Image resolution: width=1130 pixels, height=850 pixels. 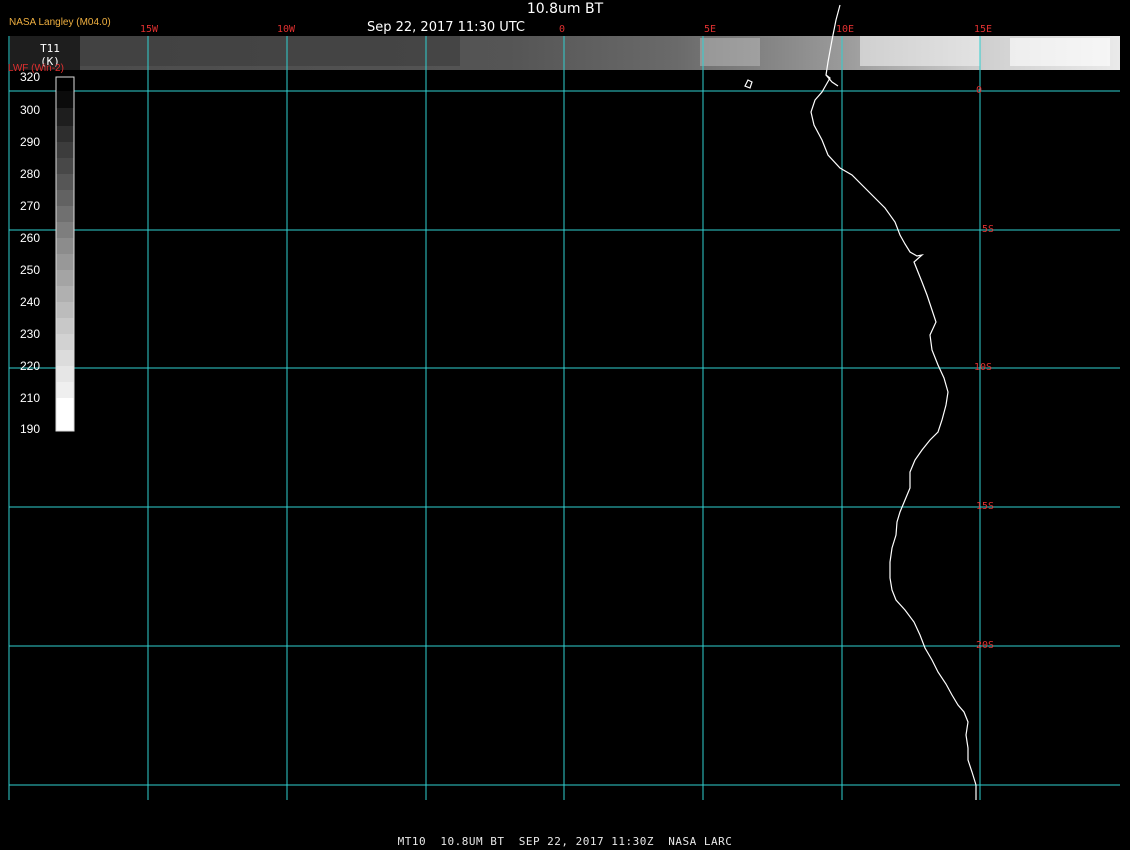 What do you see at coordinates (988, 229) in the screenshot?
I see `latitude-label: 5S` at bounding box center [988, 229].